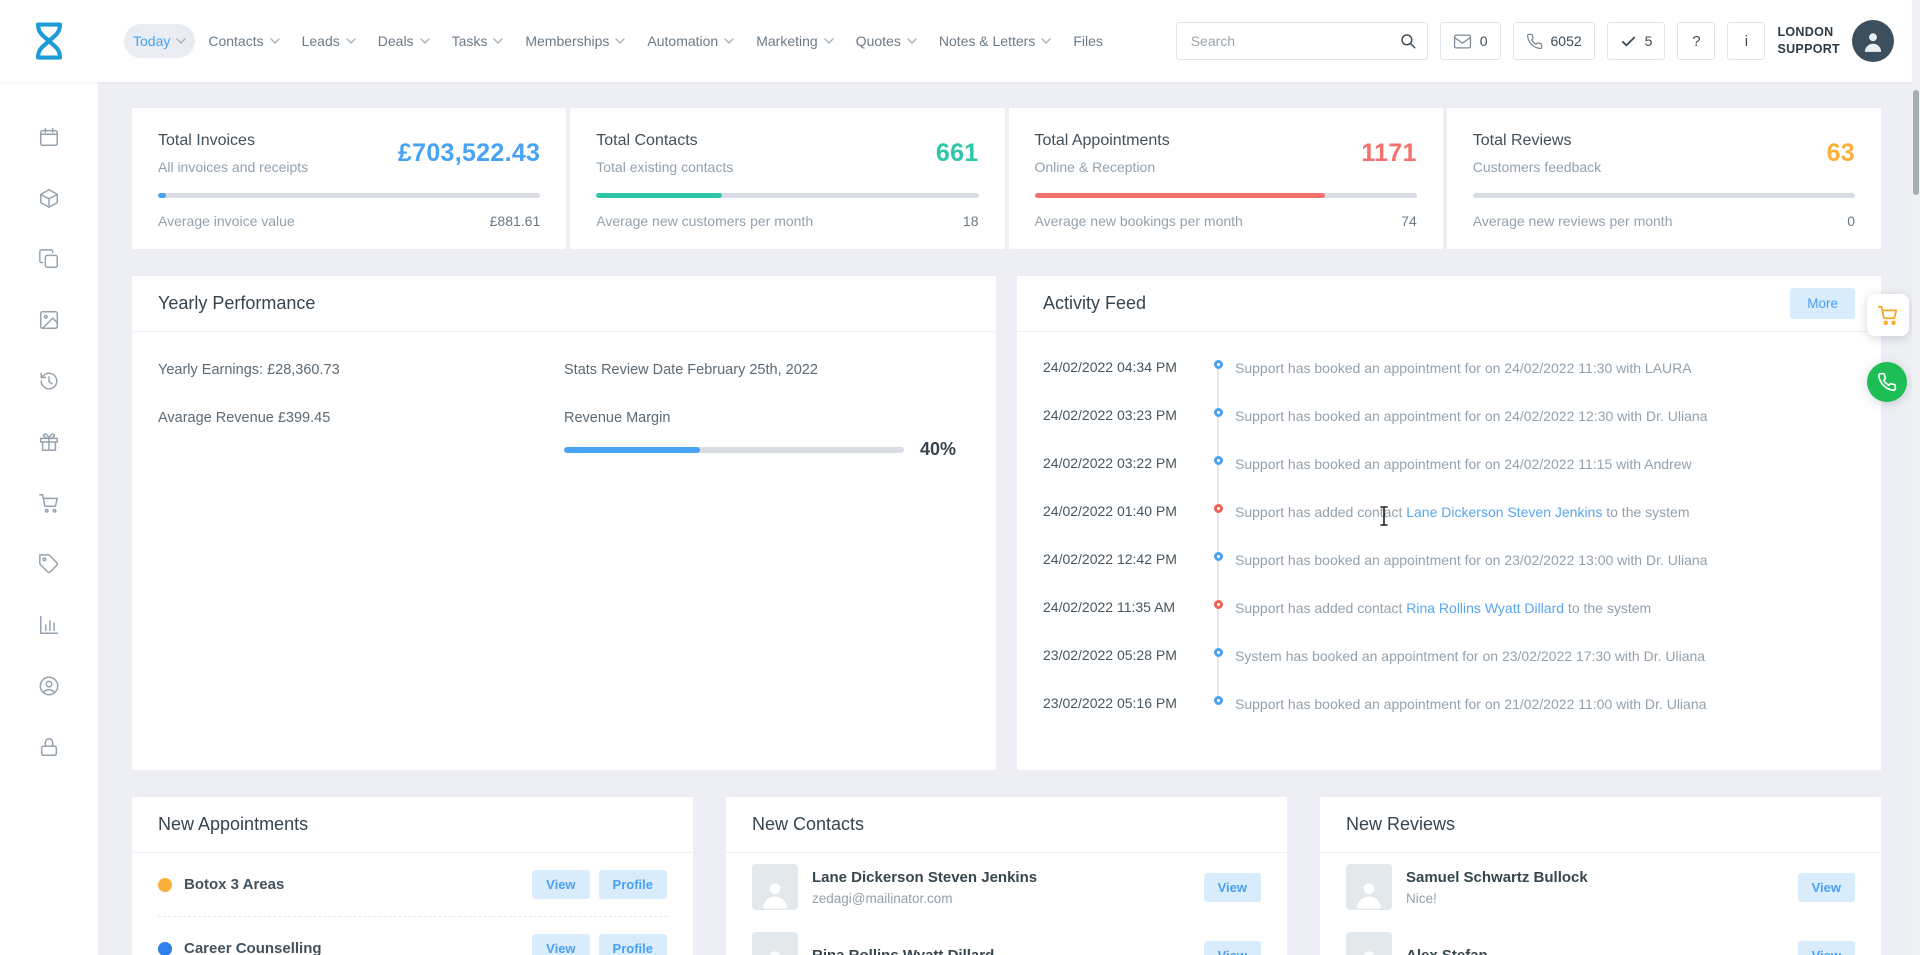 The width and height of the screenshot is (1920, 955). Describe the element at coordinates (234, 884) in the screenshot. I see `appointment-label: Botox 3 Areas` at that location.